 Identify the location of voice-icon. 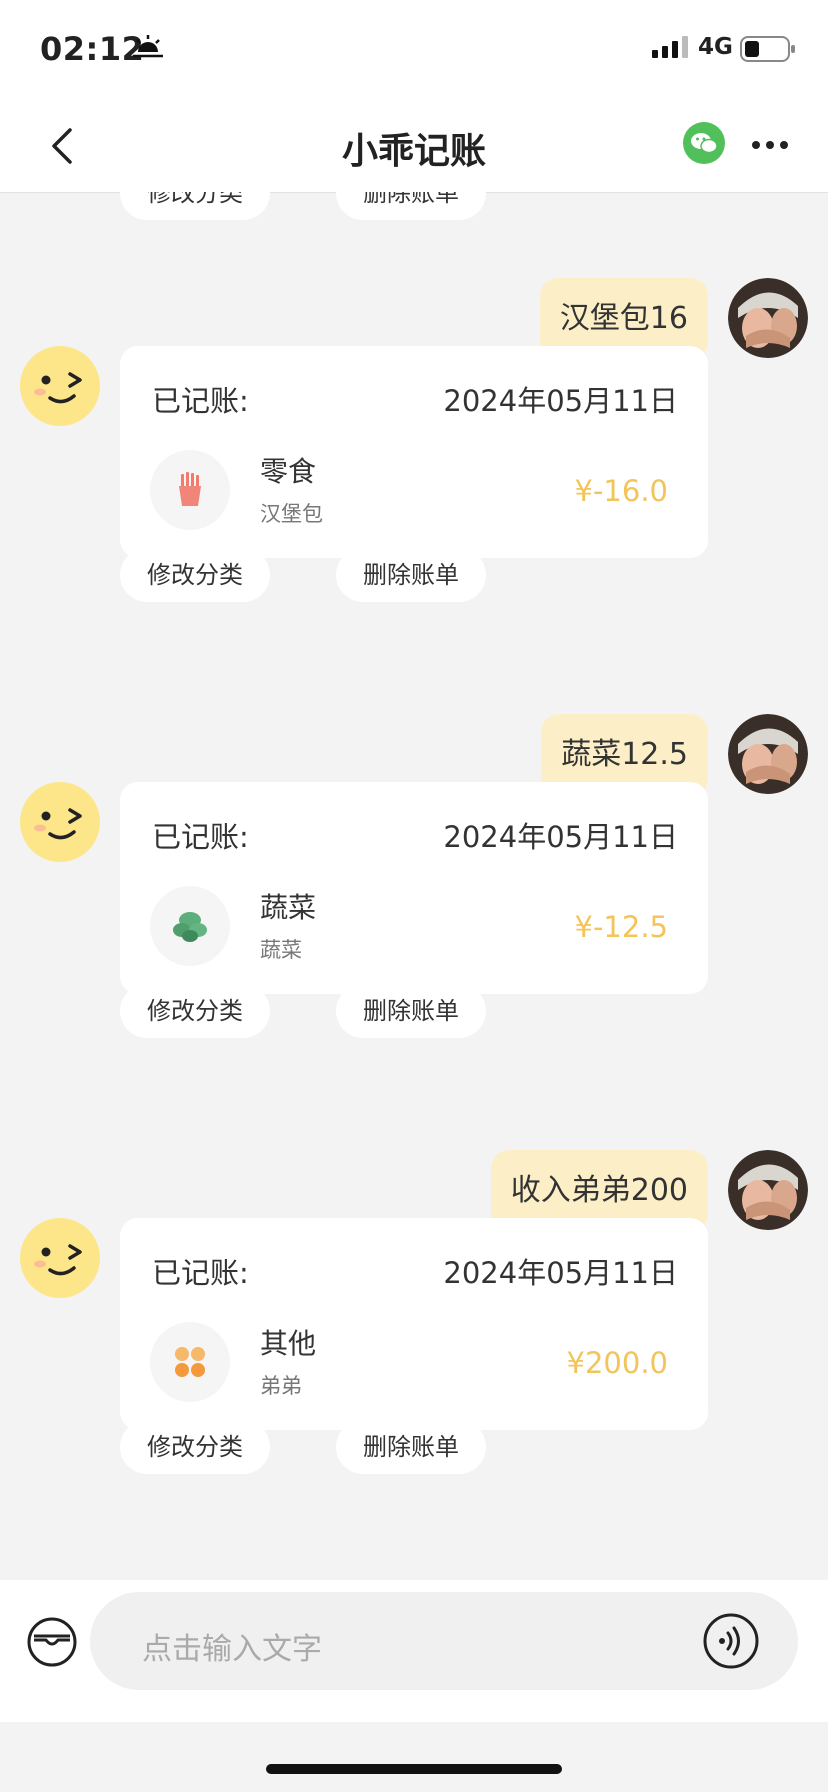
(731, 1641).